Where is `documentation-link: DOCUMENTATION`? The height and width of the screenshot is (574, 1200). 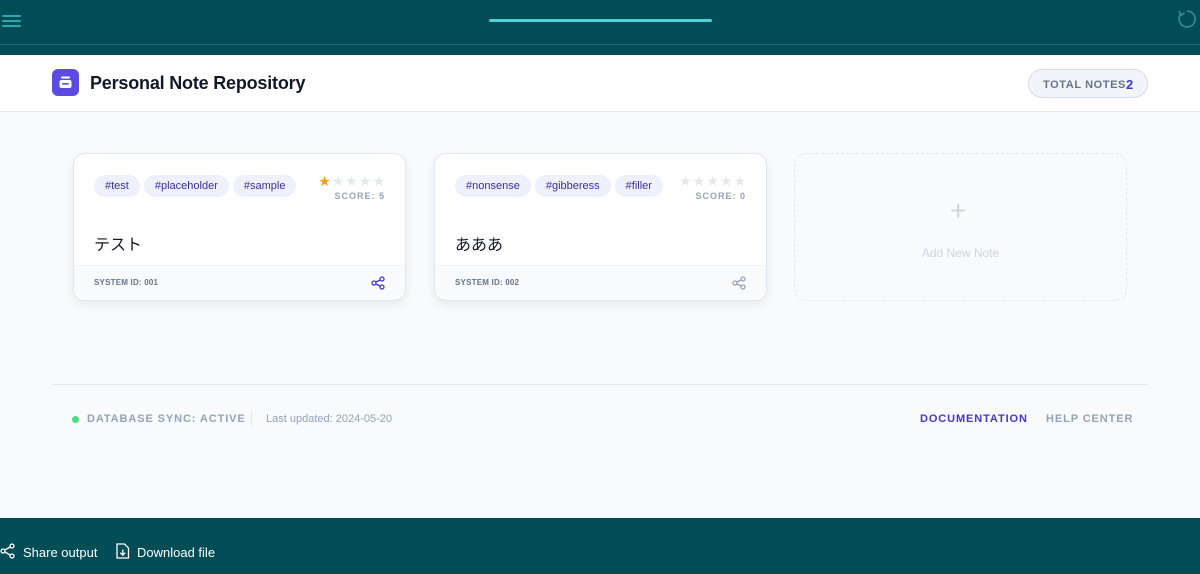 documentation-link: DOCUMENTATION is located at coordinates (974, 419).